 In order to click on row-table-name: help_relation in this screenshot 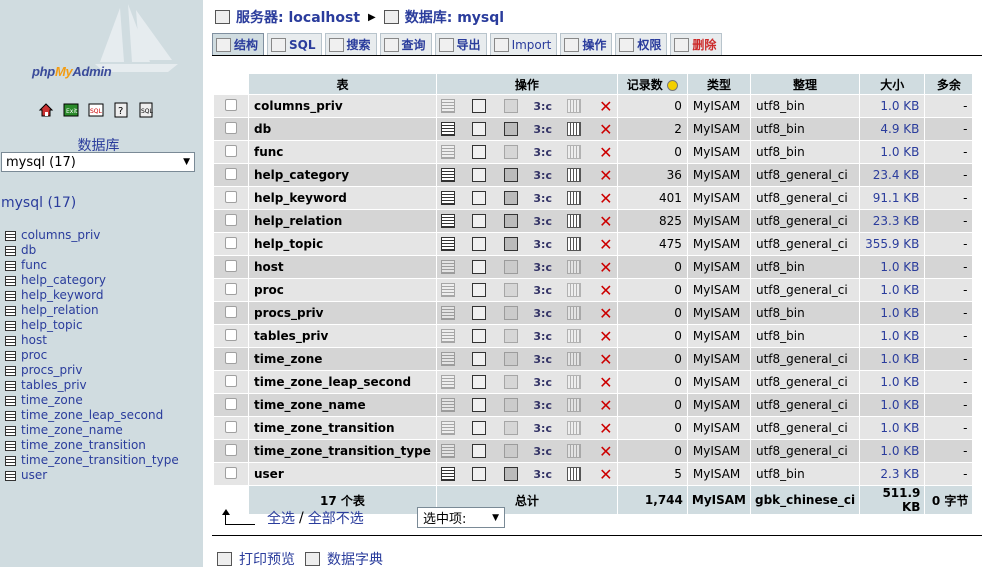, I will do `click(342, 221)`.